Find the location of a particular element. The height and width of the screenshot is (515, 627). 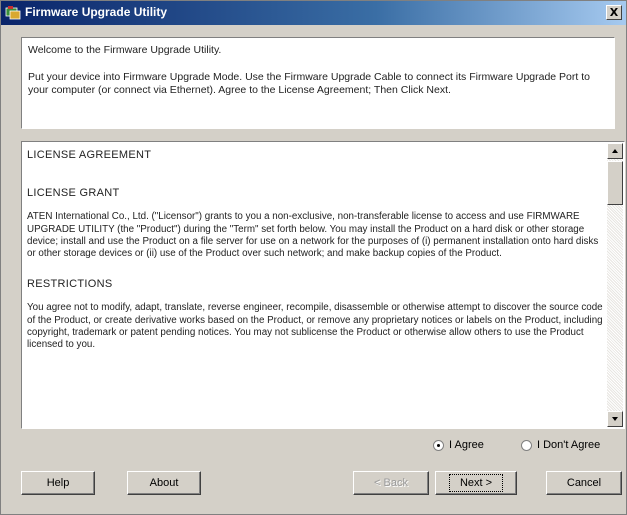

agree-radio-label: I Agree is located at coordinates (466, 445).